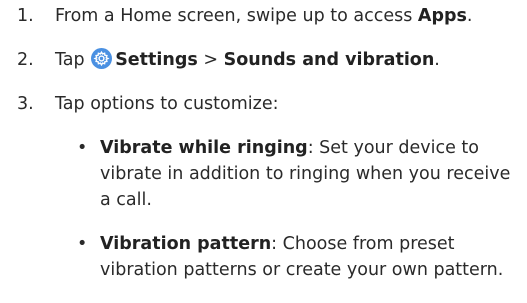  I want to click on step-number: 3., so click(25, 104).